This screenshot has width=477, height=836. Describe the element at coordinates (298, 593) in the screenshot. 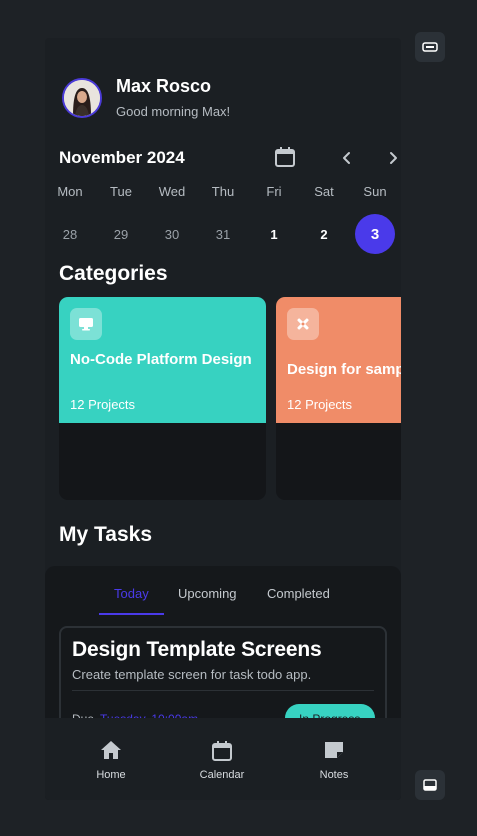

I see `tab-completed: Completed` at that location.